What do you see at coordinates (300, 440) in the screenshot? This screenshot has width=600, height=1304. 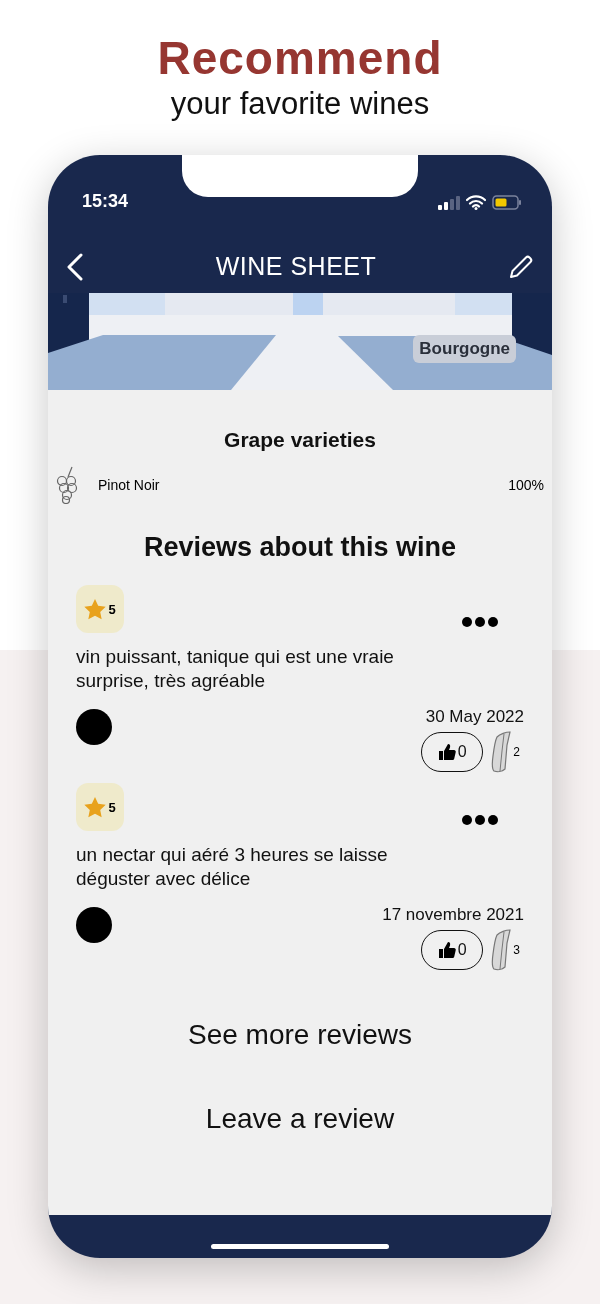 I see `section-title: Grape varieties` at bounding box center [300, 440].